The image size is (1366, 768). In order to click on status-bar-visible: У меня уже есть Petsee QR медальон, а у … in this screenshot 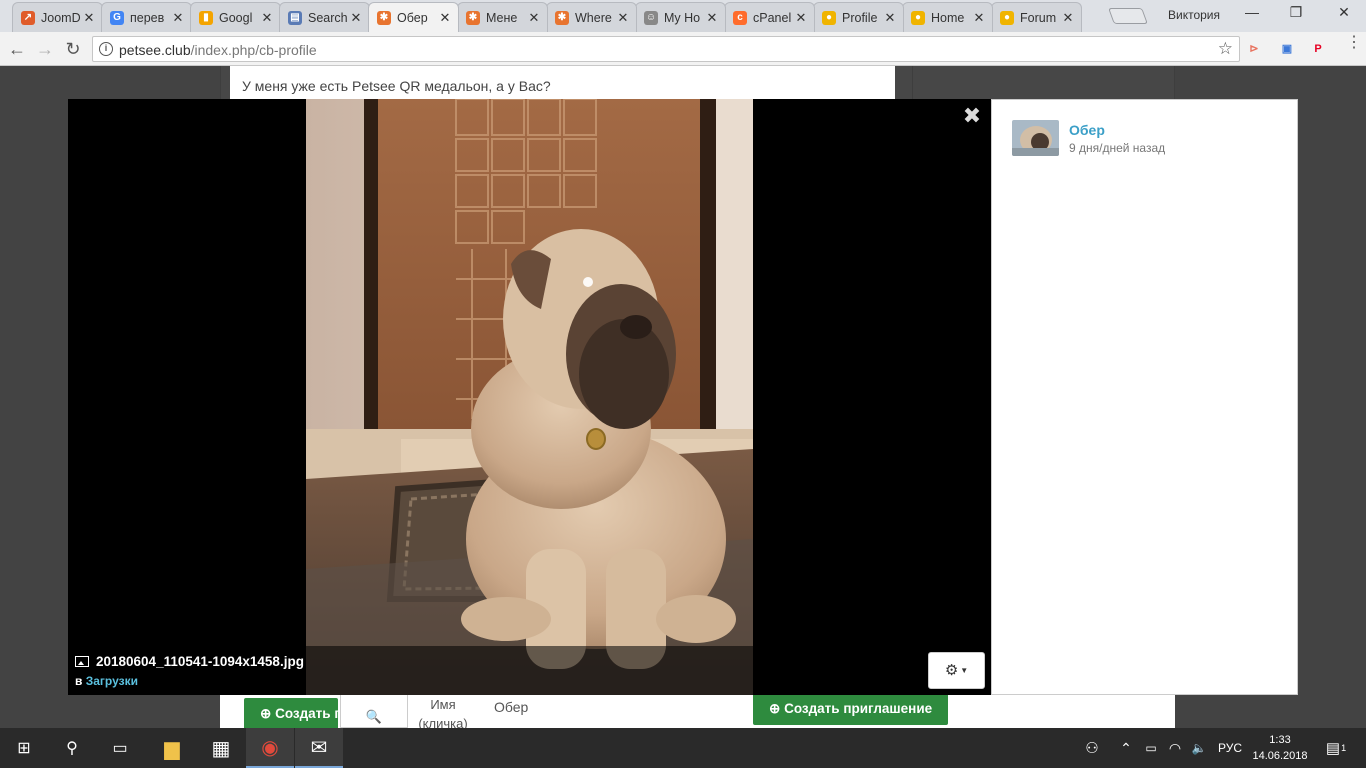, I will do `click(562, 82)`.